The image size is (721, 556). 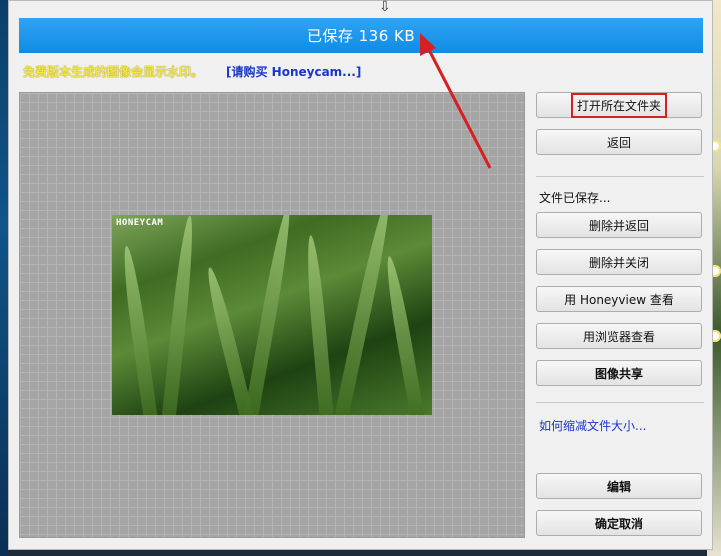 I want to click on view-in-honeyview-label: 用 Honeyview 查看, so click(x=619, y=299).